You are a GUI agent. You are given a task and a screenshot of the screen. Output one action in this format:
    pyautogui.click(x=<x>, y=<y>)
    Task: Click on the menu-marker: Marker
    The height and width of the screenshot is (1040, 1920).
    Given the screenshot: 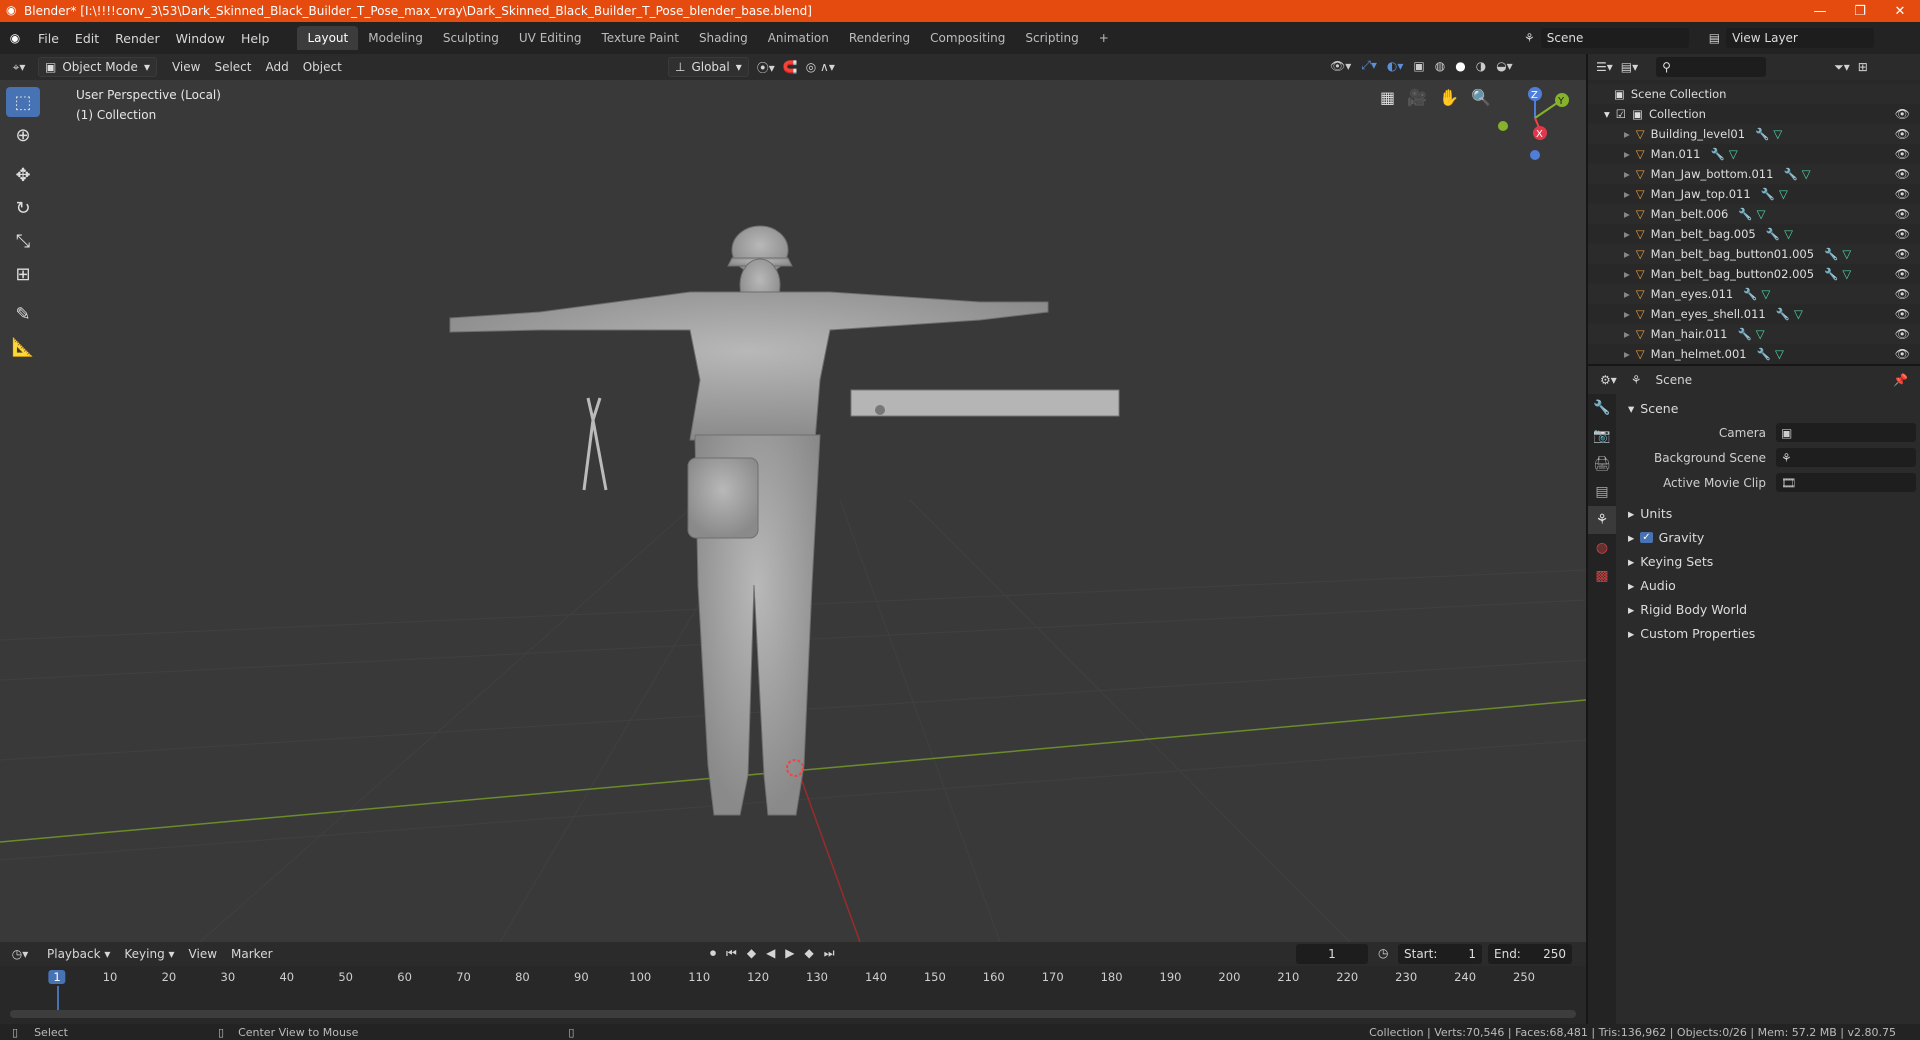 What is the action you would take?
    pyautogui.click(x=251, y=954)
    